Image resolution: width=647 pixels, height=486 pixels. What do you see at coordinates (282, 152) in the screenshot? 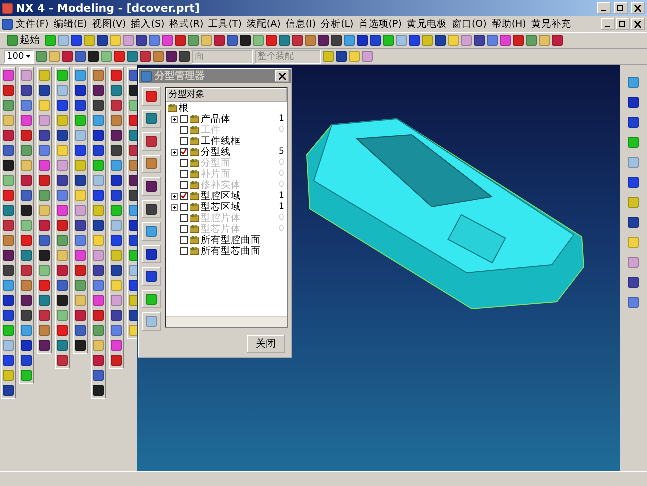
I see `item-count: 5` at bounding box center [282, 152].